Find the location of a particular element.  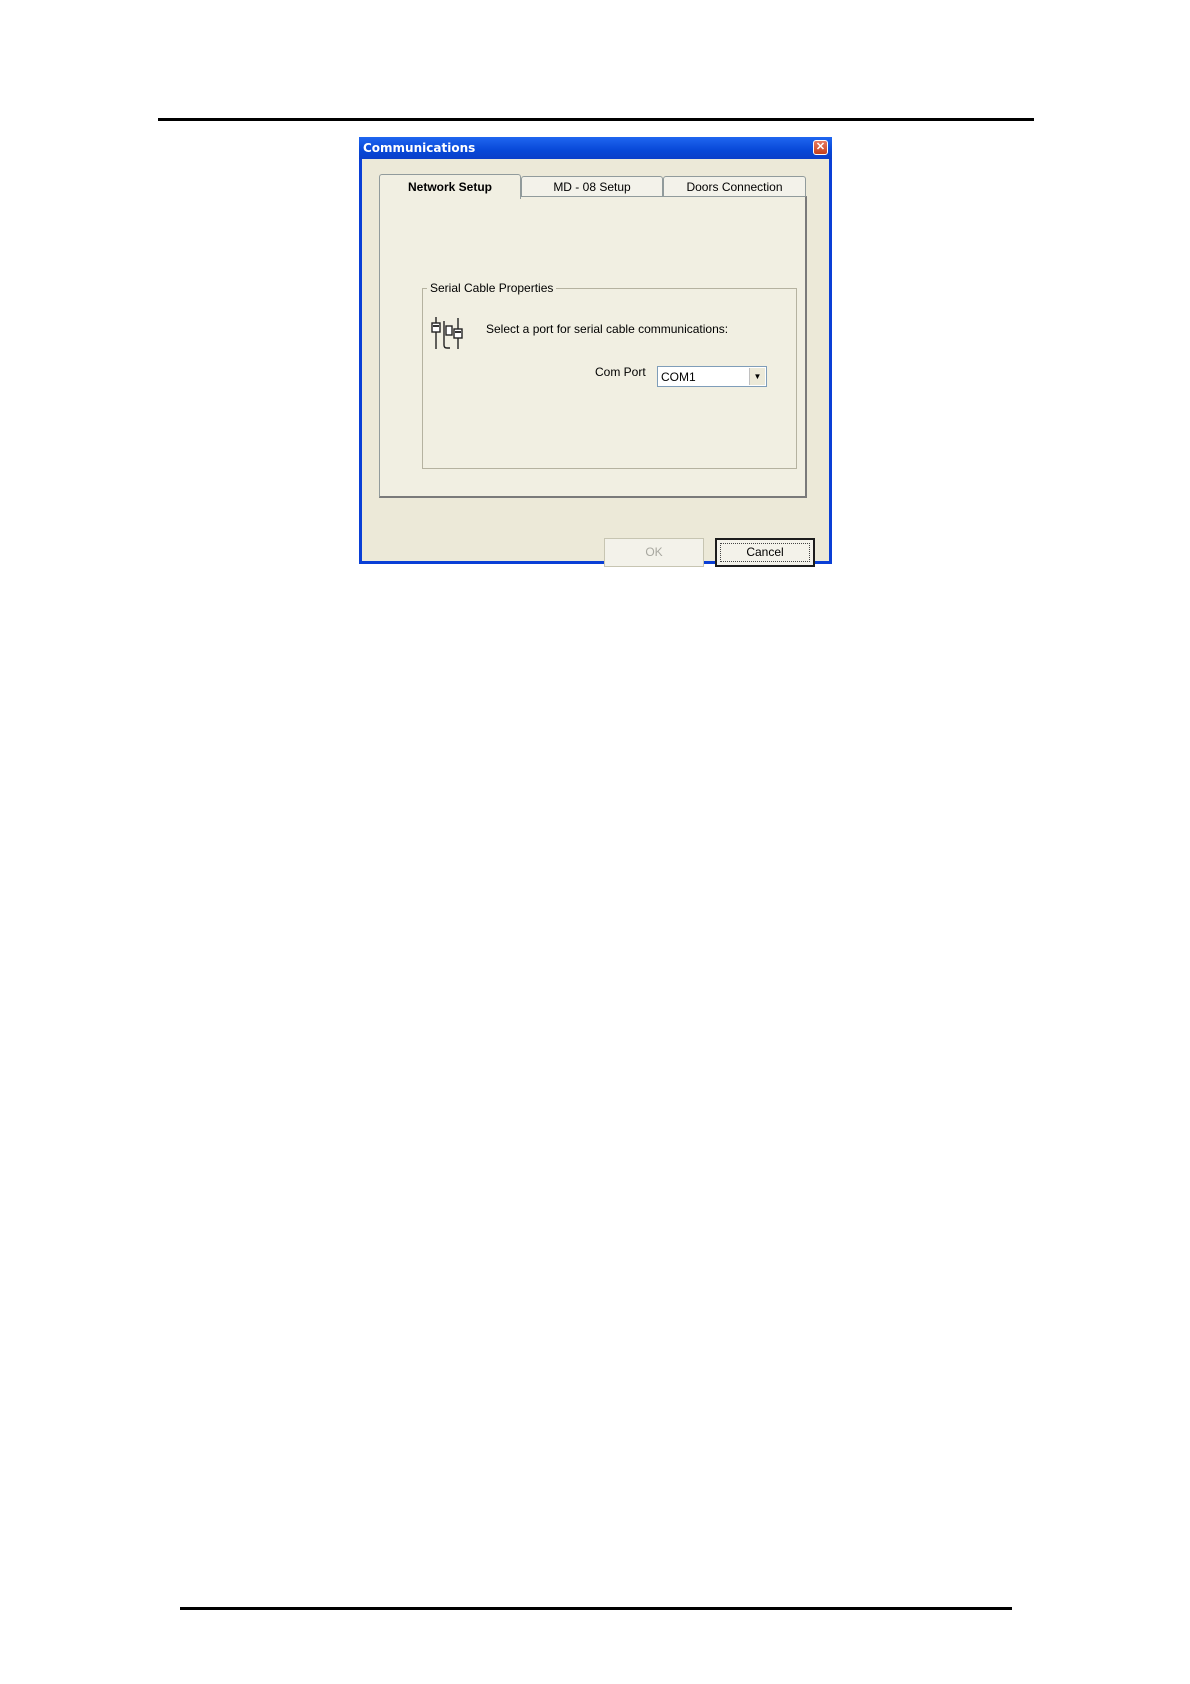

ok-button: OK is located at coordinates (654, 552).